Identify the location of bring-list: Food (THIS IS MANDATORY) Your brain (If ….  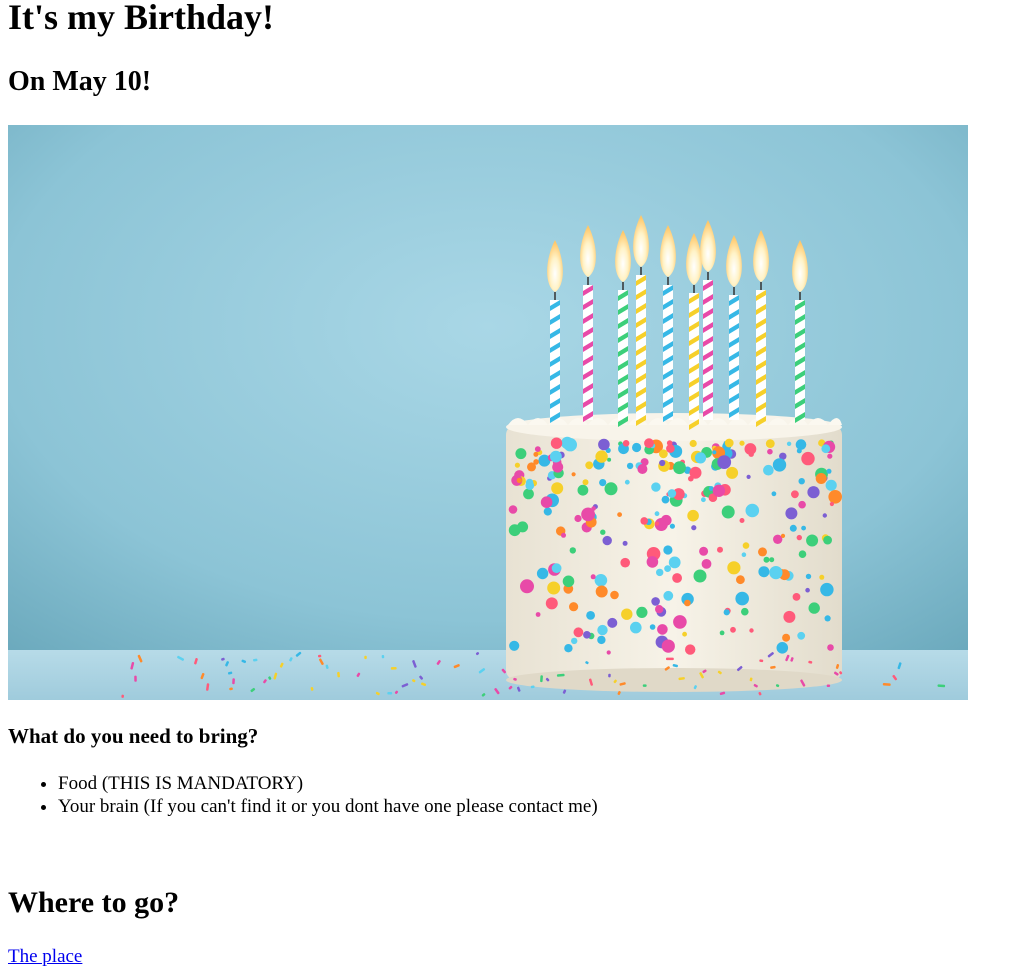
(303, 795).